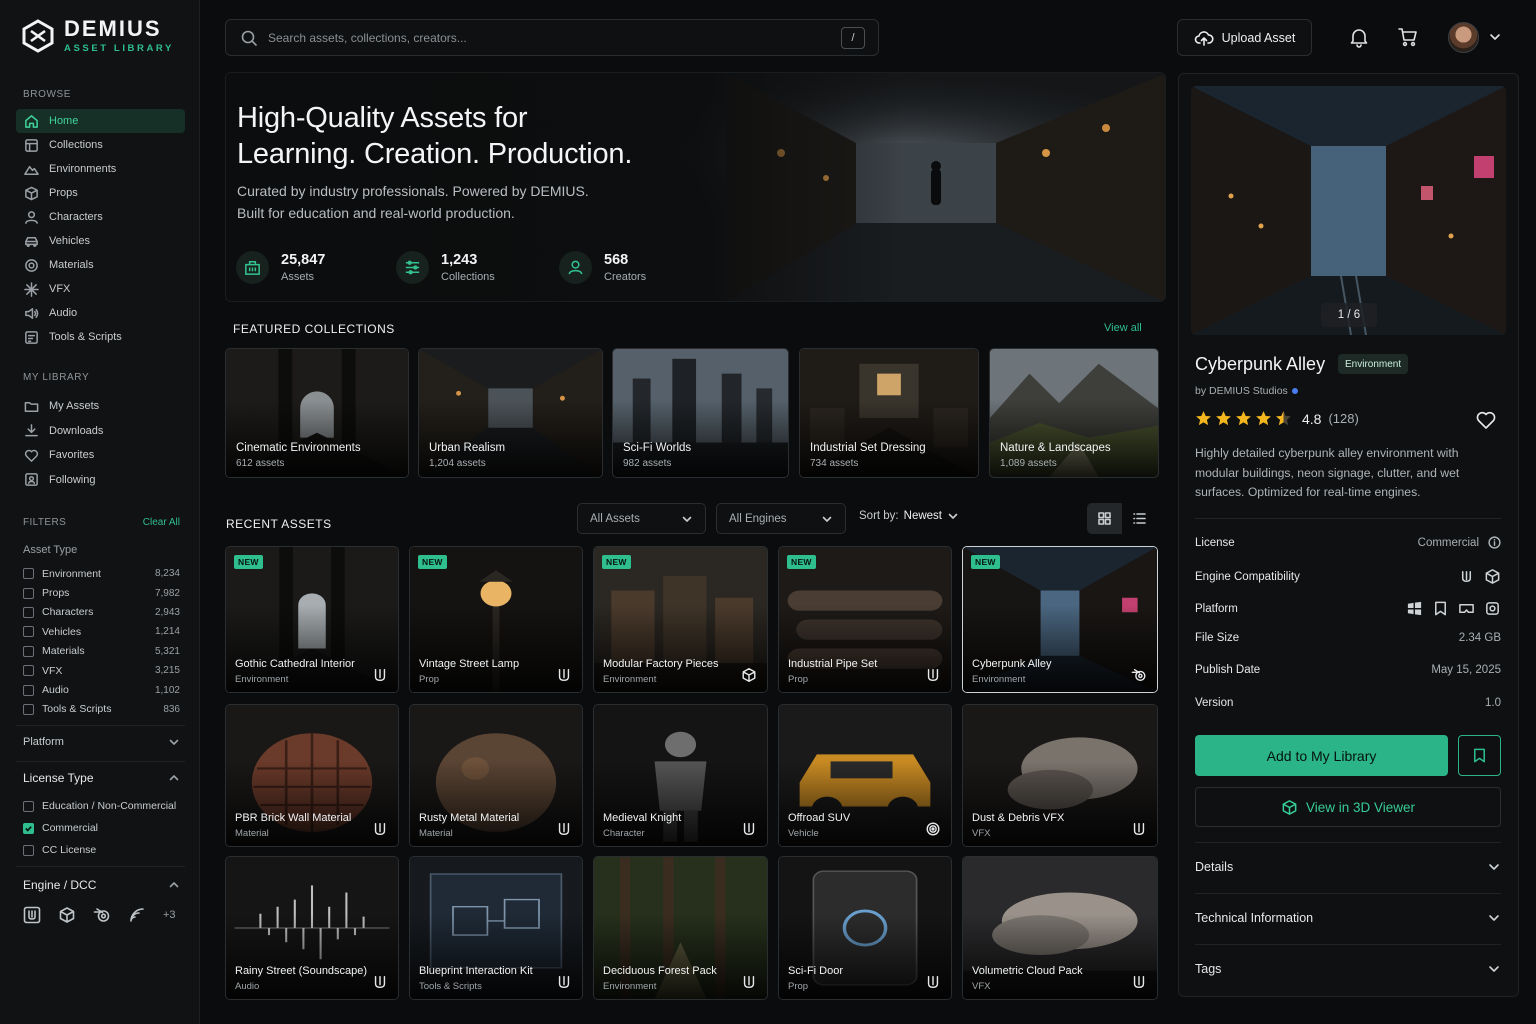  Describe the element at coordinates (1074, 413) in the screenshot. I see `collection-card: Nature & Landscapes 1,089 assets` at that location.